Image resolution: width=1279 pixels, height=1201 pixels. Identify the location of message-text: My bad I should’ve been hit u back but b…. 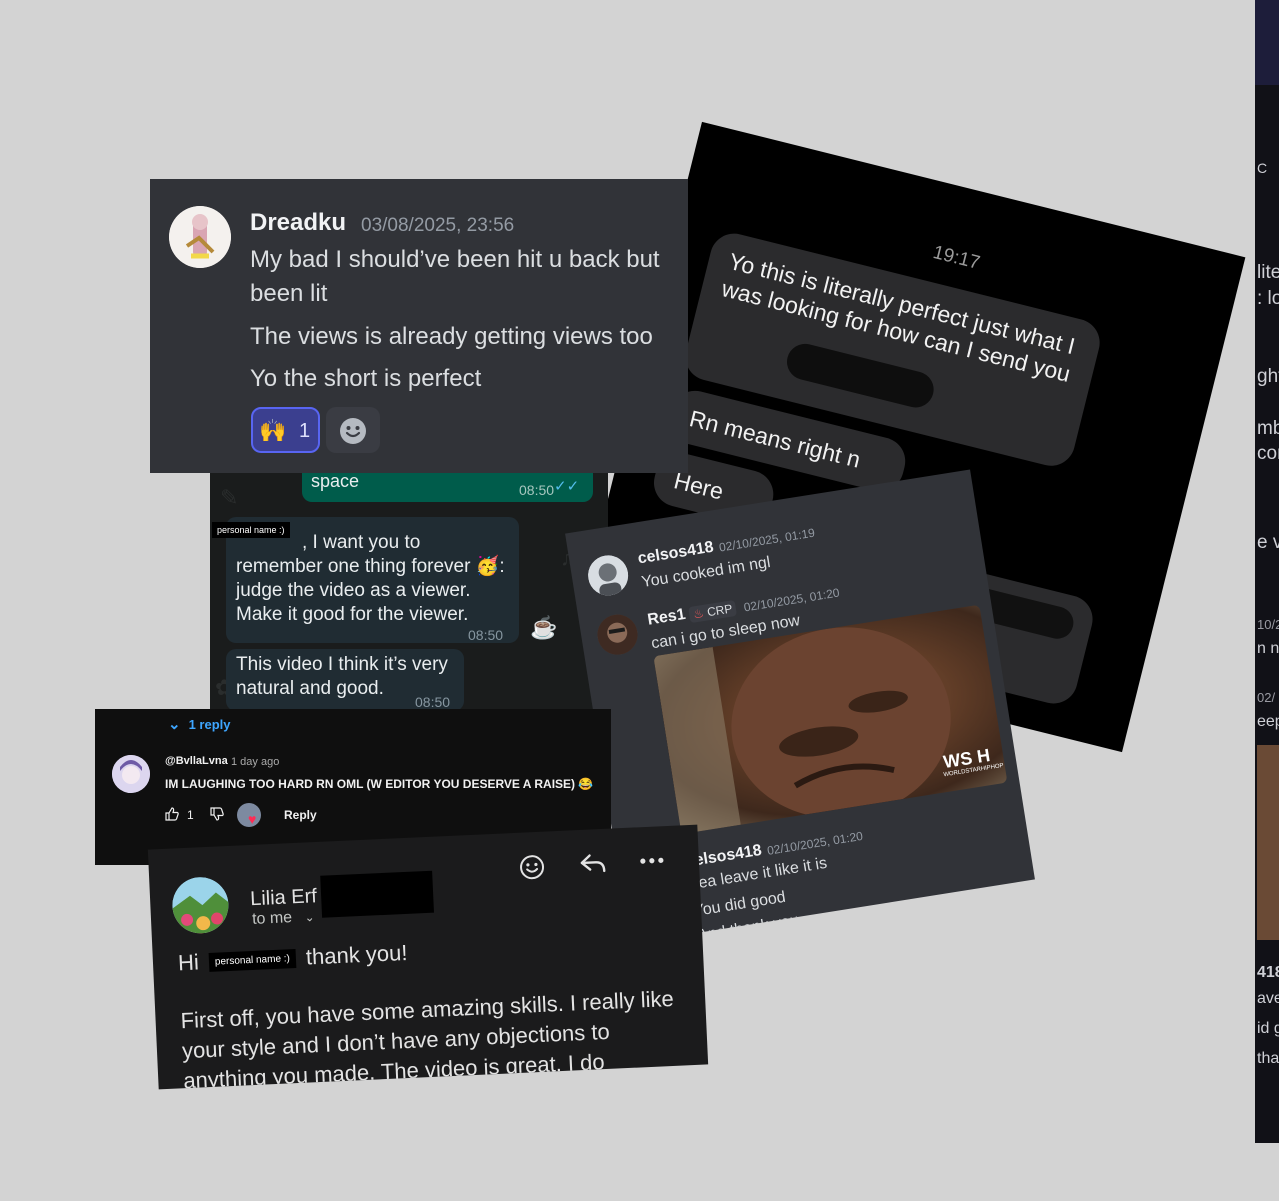
(455, 276).